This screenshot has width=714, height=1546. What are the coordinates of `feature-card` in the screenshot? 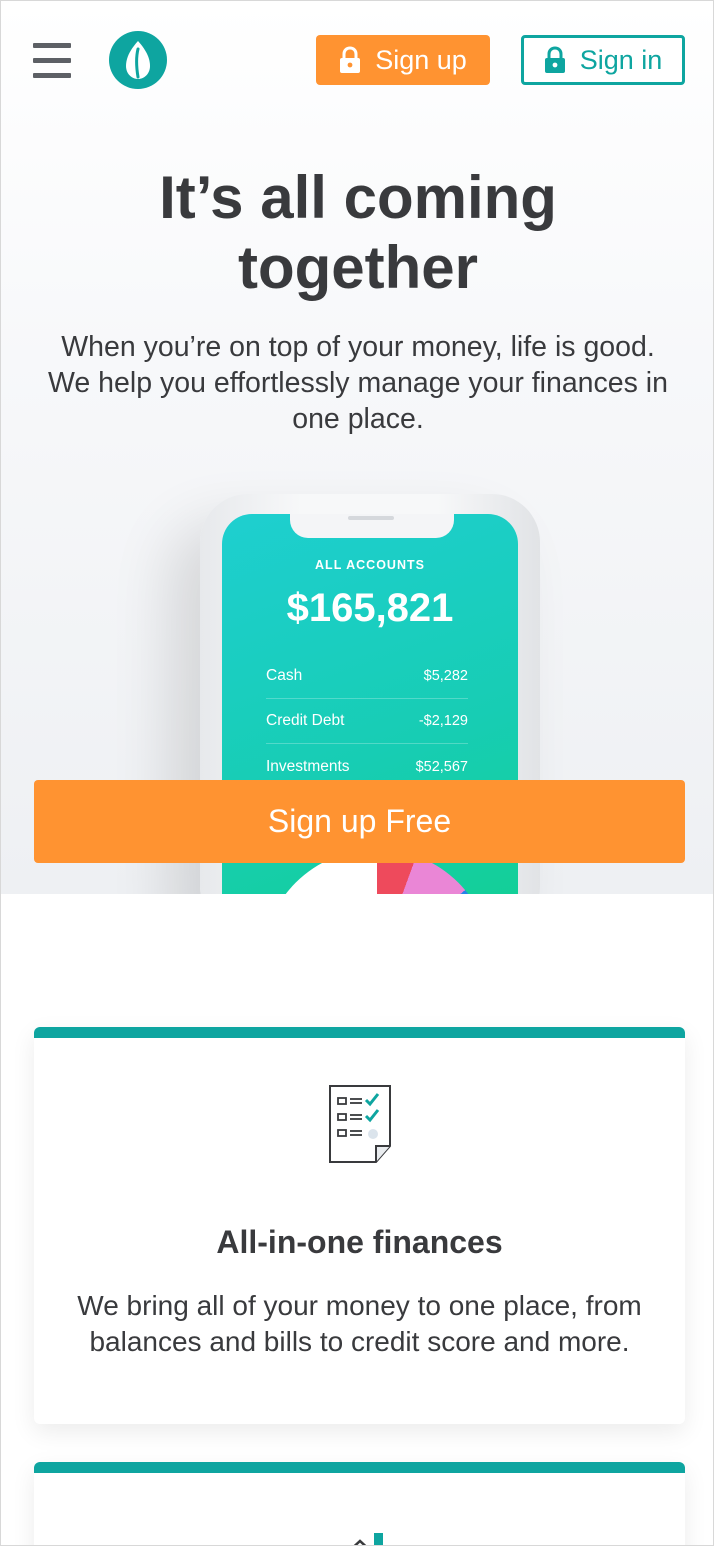 It's located at (359, 1503).